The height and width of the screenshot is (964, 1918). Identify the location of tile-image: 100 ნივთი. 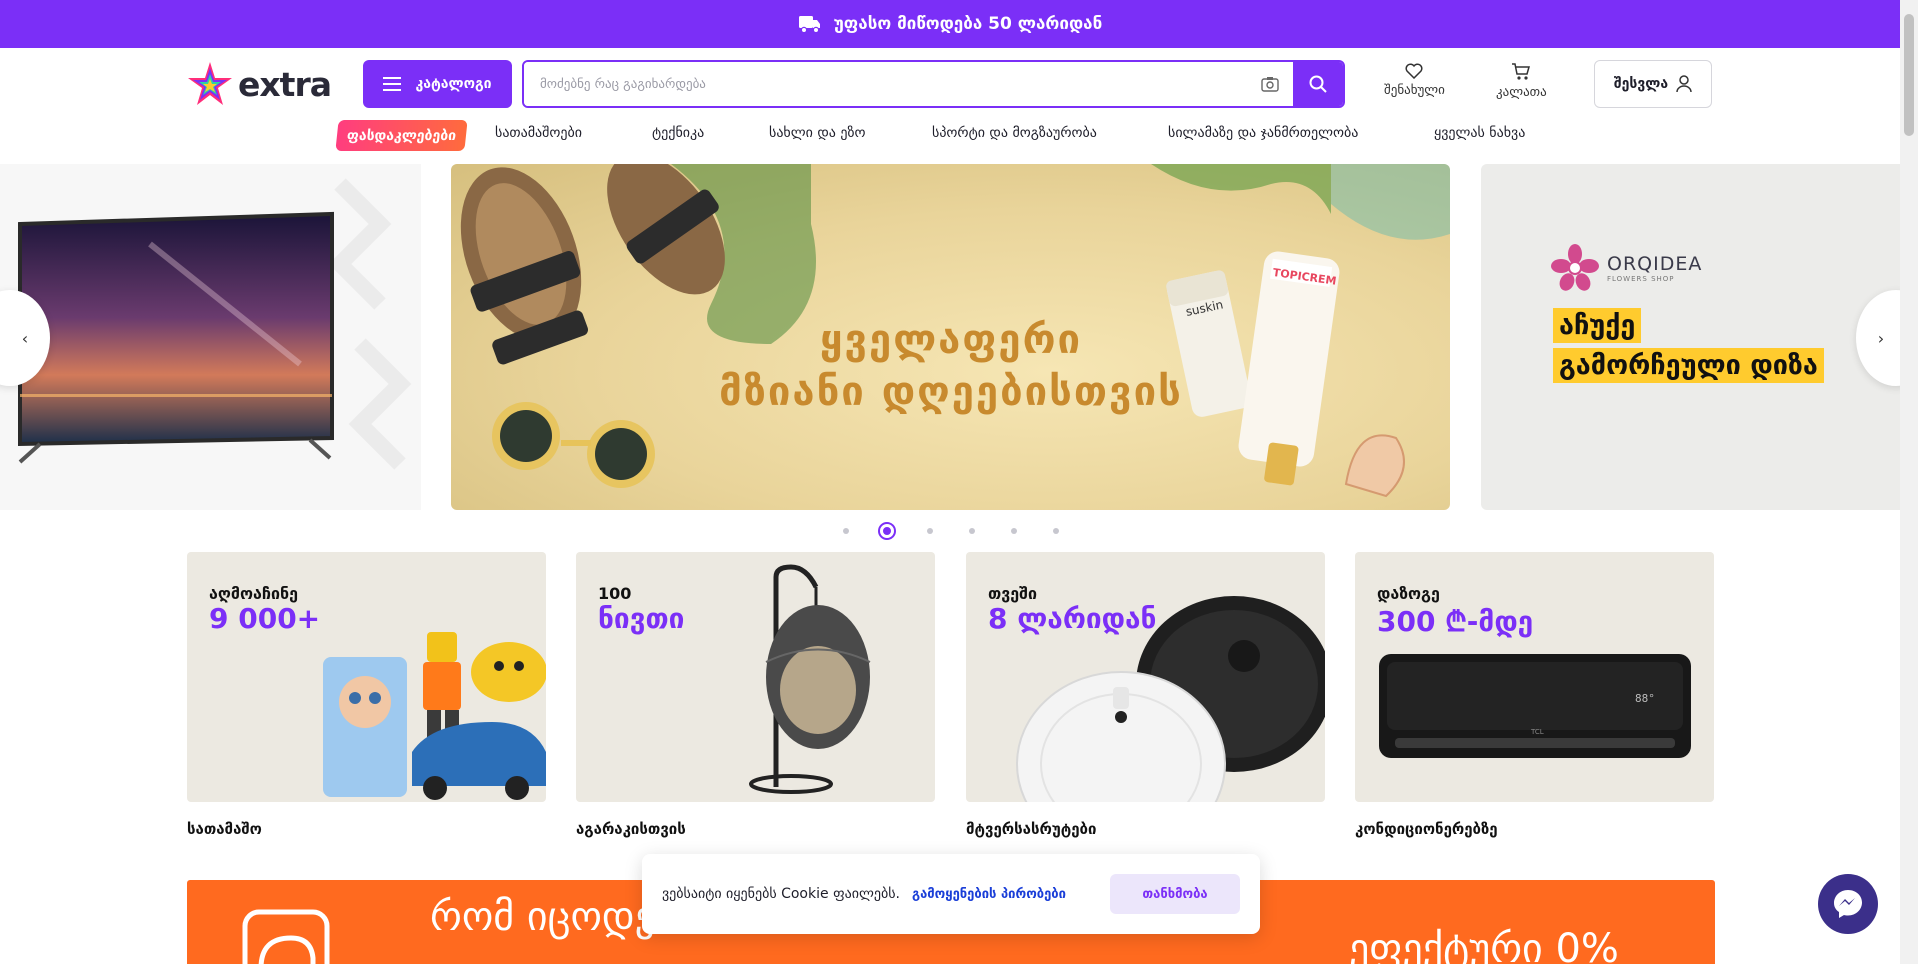
(755, 677).